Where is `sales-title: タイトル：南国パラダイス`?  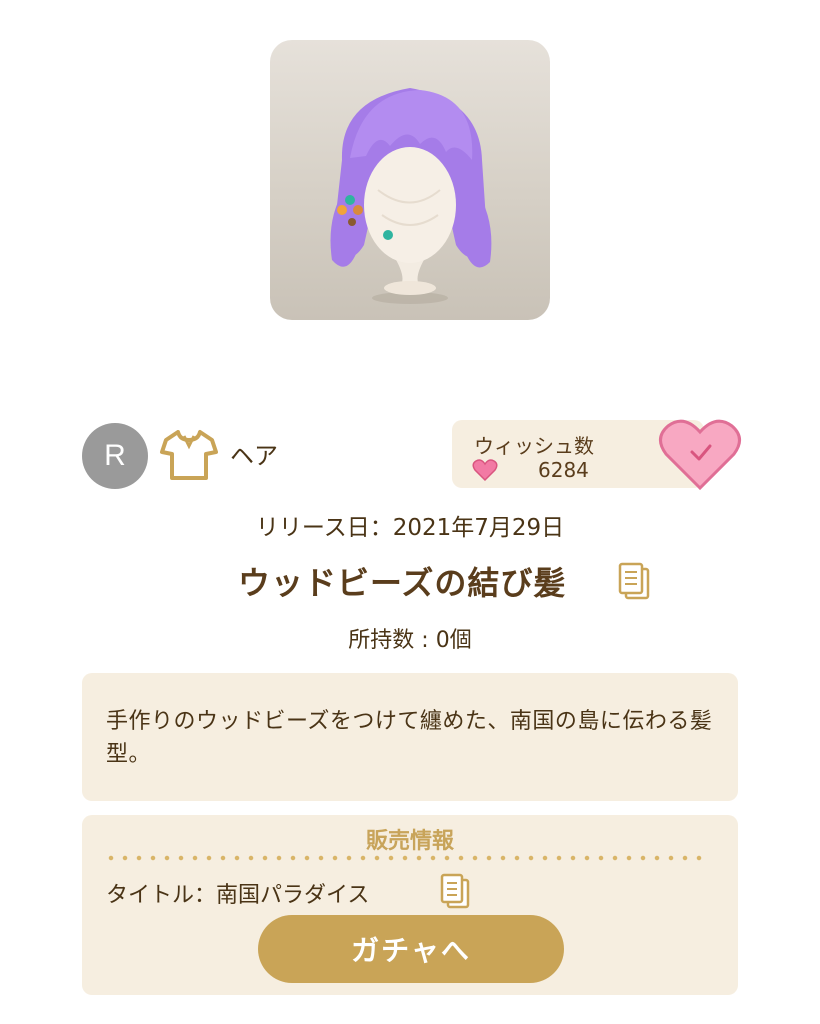 sales-title: タイトル：南国パラダイス is located at coordinates (238, 895).